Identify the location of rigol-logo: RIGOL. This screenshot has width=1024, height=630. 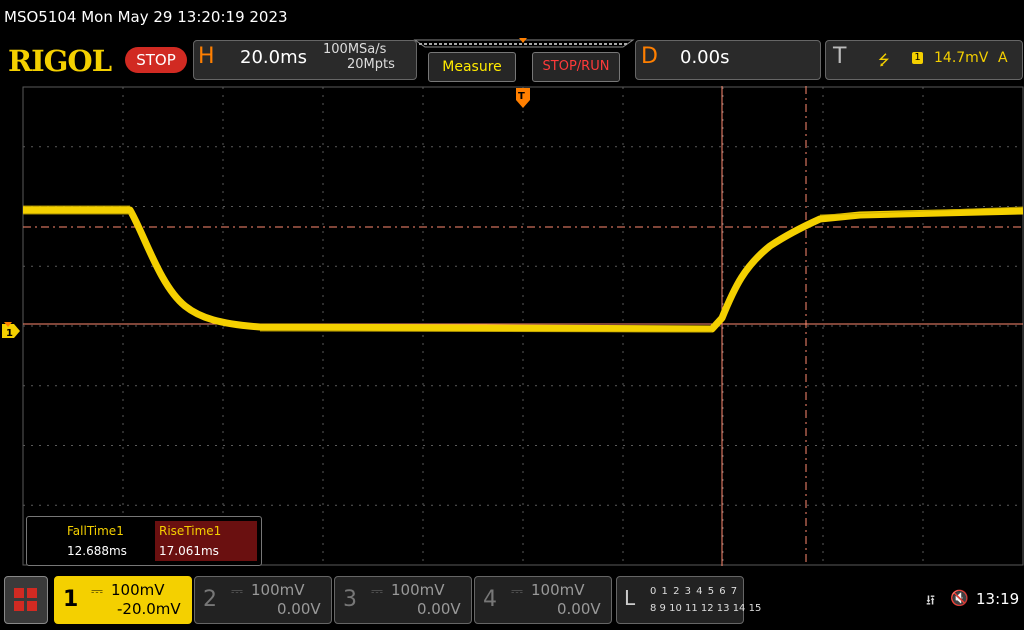
(60, 61).